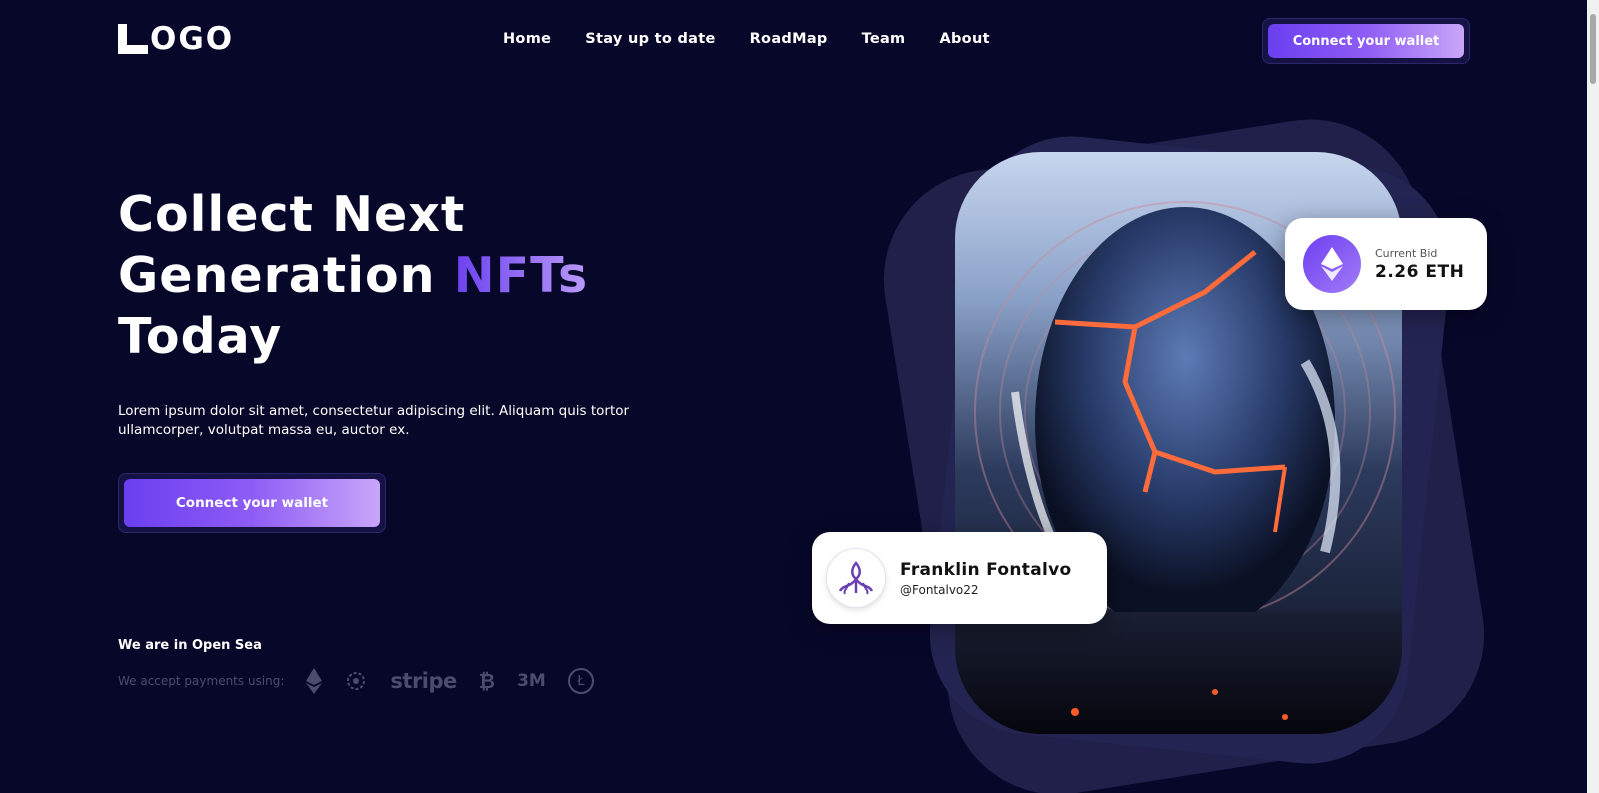 The width and height of the screenshot is (1599, 793). I want to click on scrollbar-thumb, so click(1593, 49).